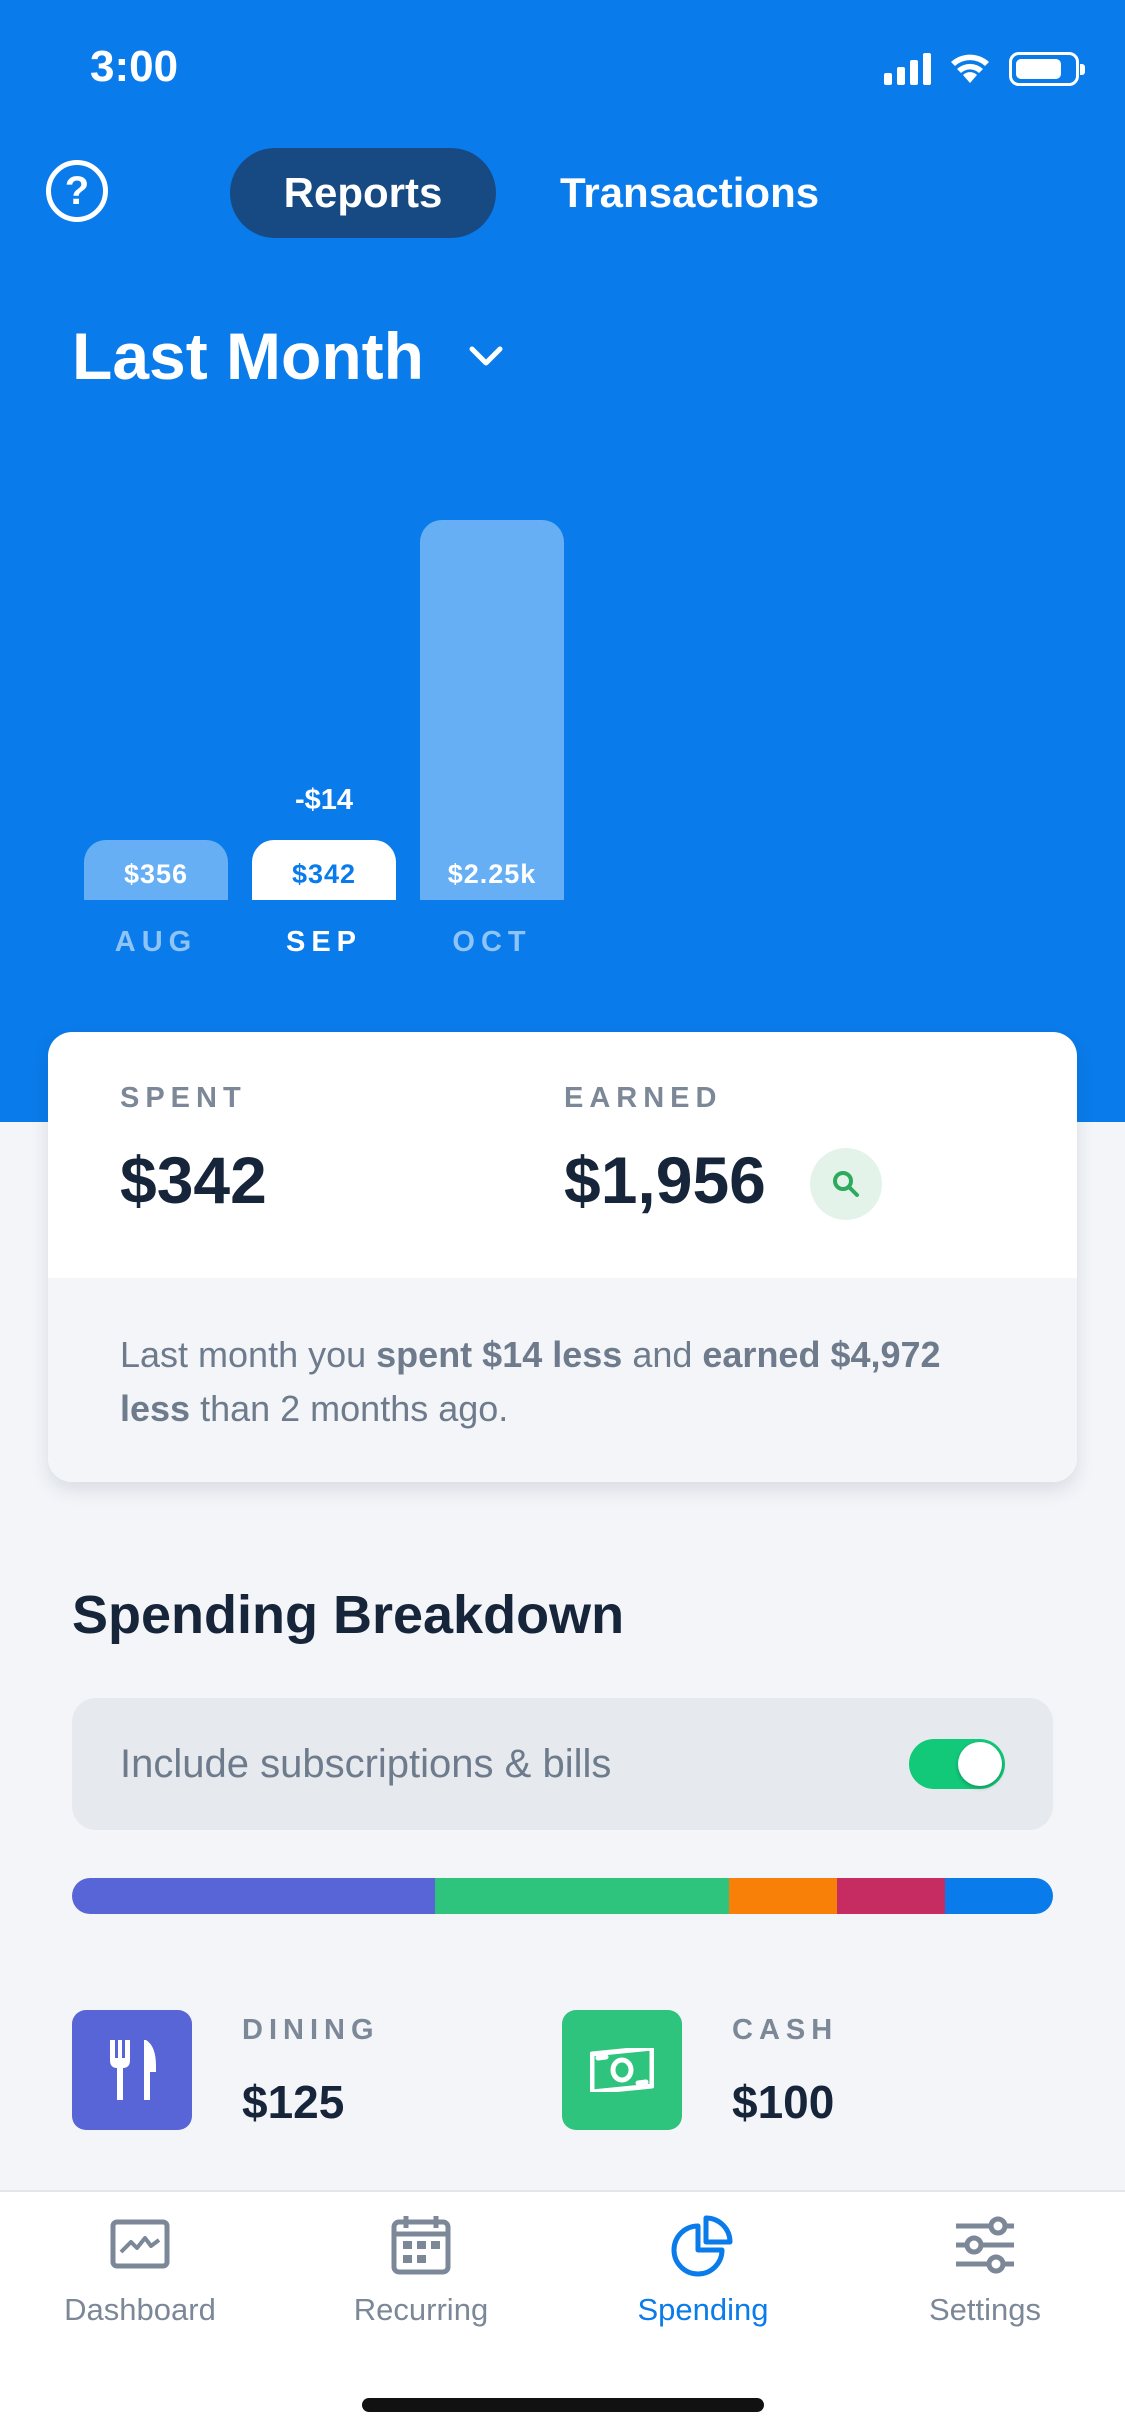  I want to click on category-cash: CASH $100, so click(700, 2070).